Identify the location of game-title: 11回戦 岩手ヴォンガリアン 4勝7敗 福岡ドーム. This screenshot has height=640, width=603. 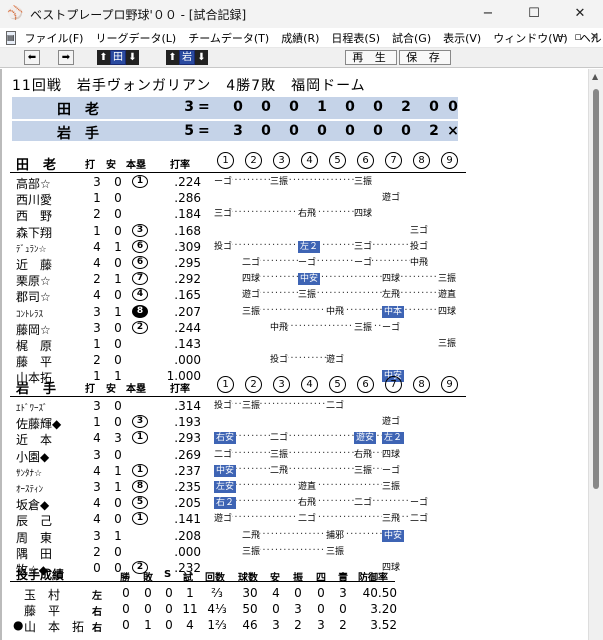
(189, 86).